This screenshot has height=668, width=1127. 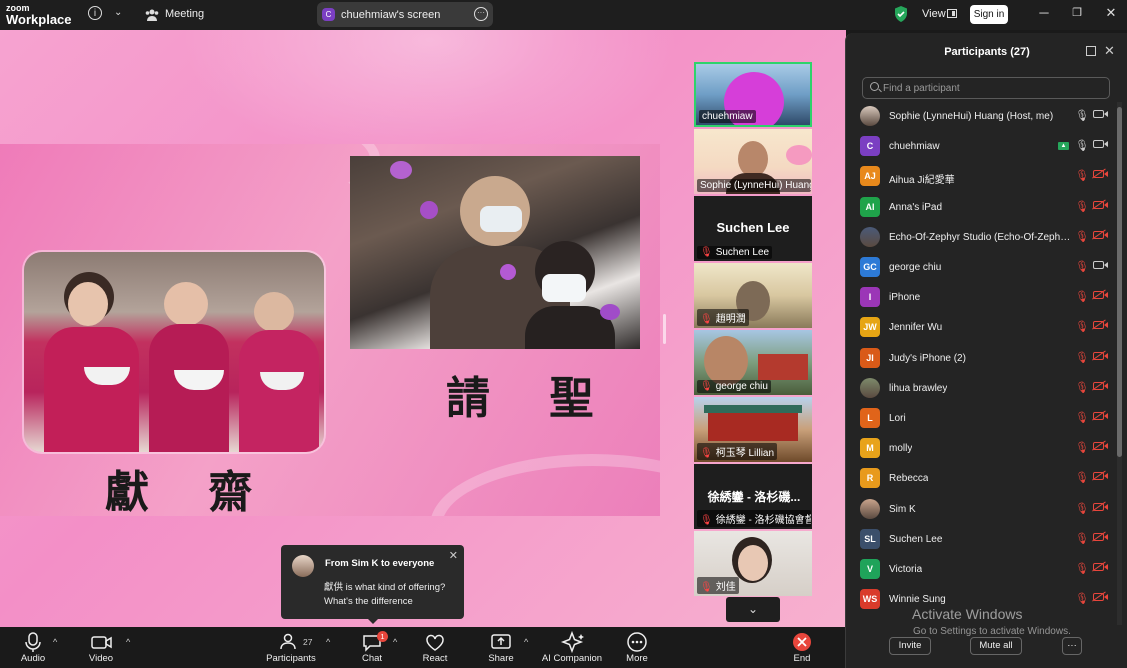 I want to click on participant-row: Mmolly 🎙, so click(x=981, y=449).